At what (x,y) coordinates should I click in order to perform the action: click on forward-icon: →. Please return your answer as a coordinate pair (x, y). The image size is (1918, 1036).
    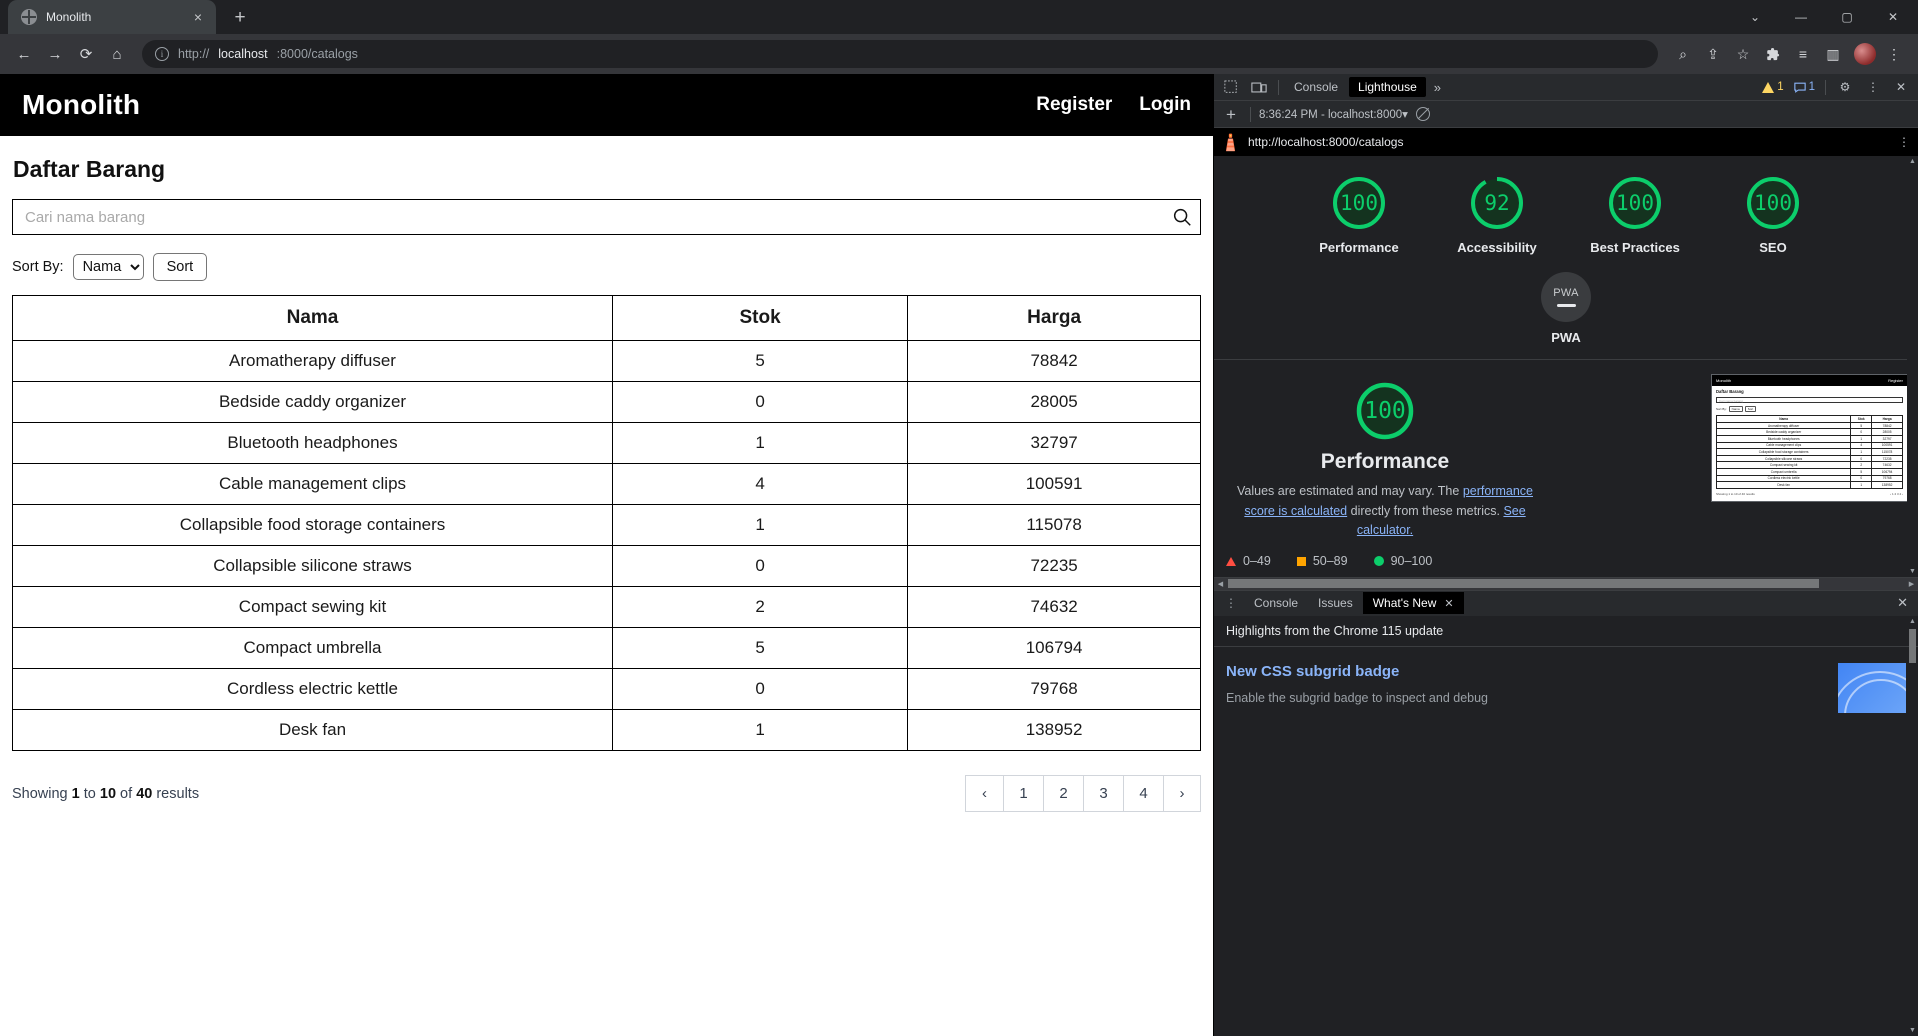
    Looking at the image, I should click on (55, 54).